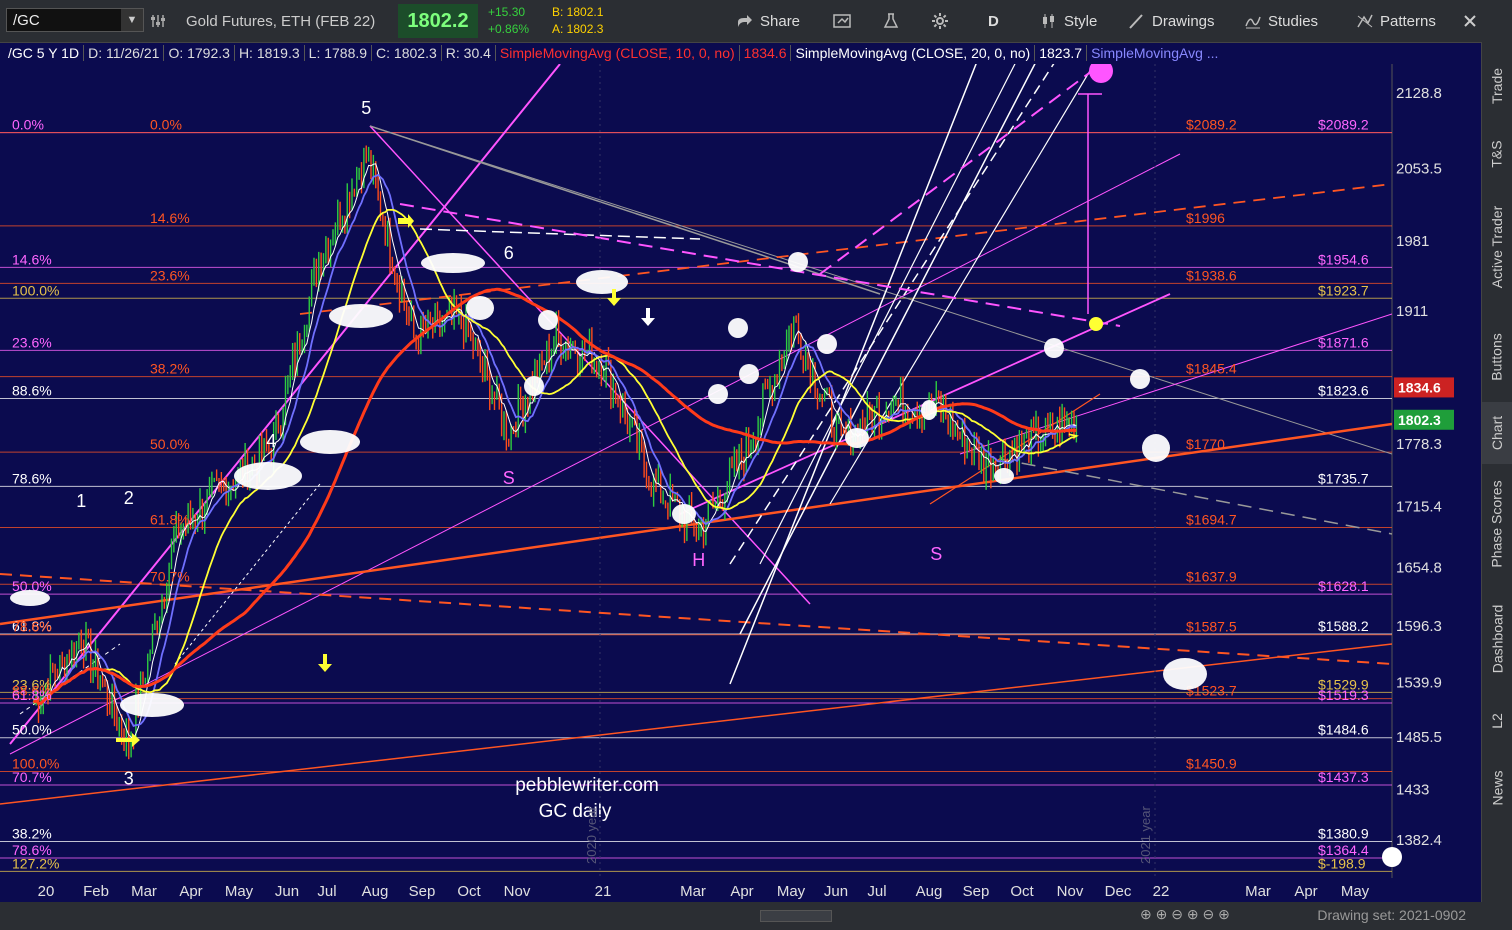 This screenshot has height=930, width=1512. I want to click on sliders-icon, so click(158, 21).